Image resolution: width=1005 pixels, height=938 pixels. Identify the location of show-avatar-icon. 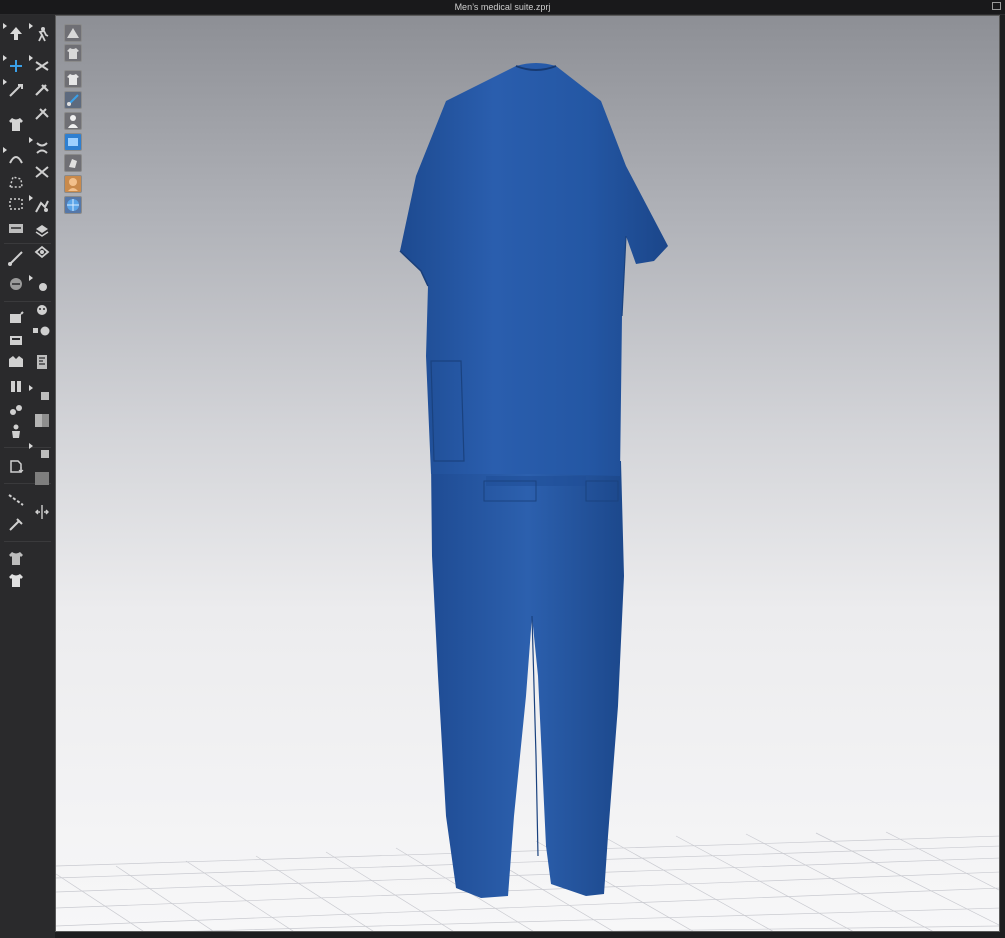
(73, 33).